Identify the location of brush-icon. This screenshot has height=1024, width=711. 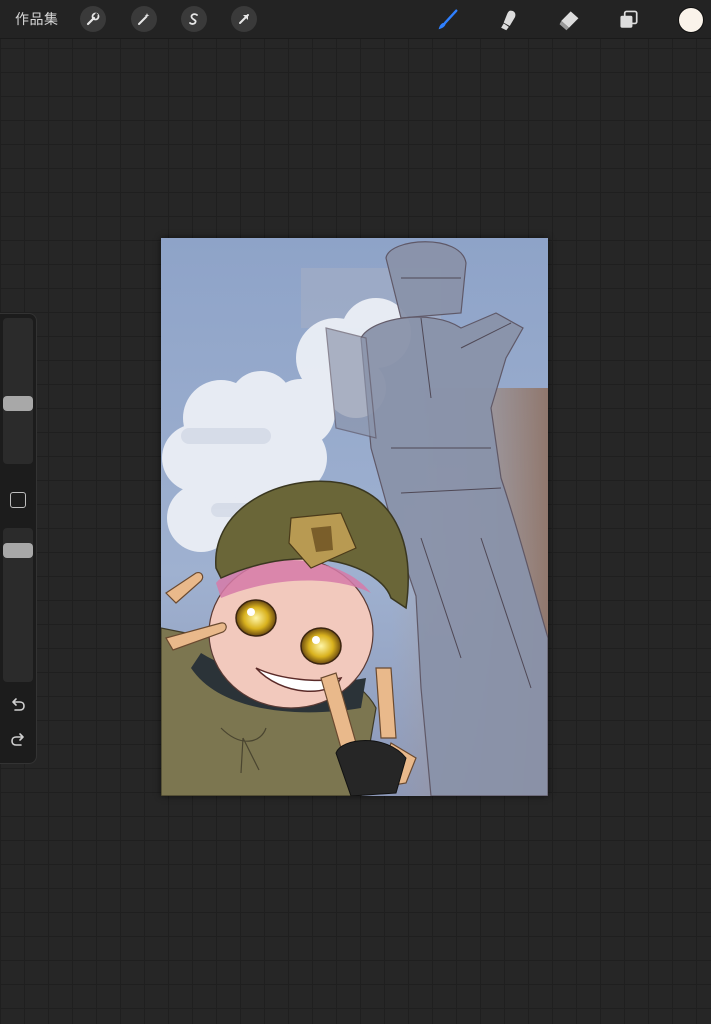
(447, 20).